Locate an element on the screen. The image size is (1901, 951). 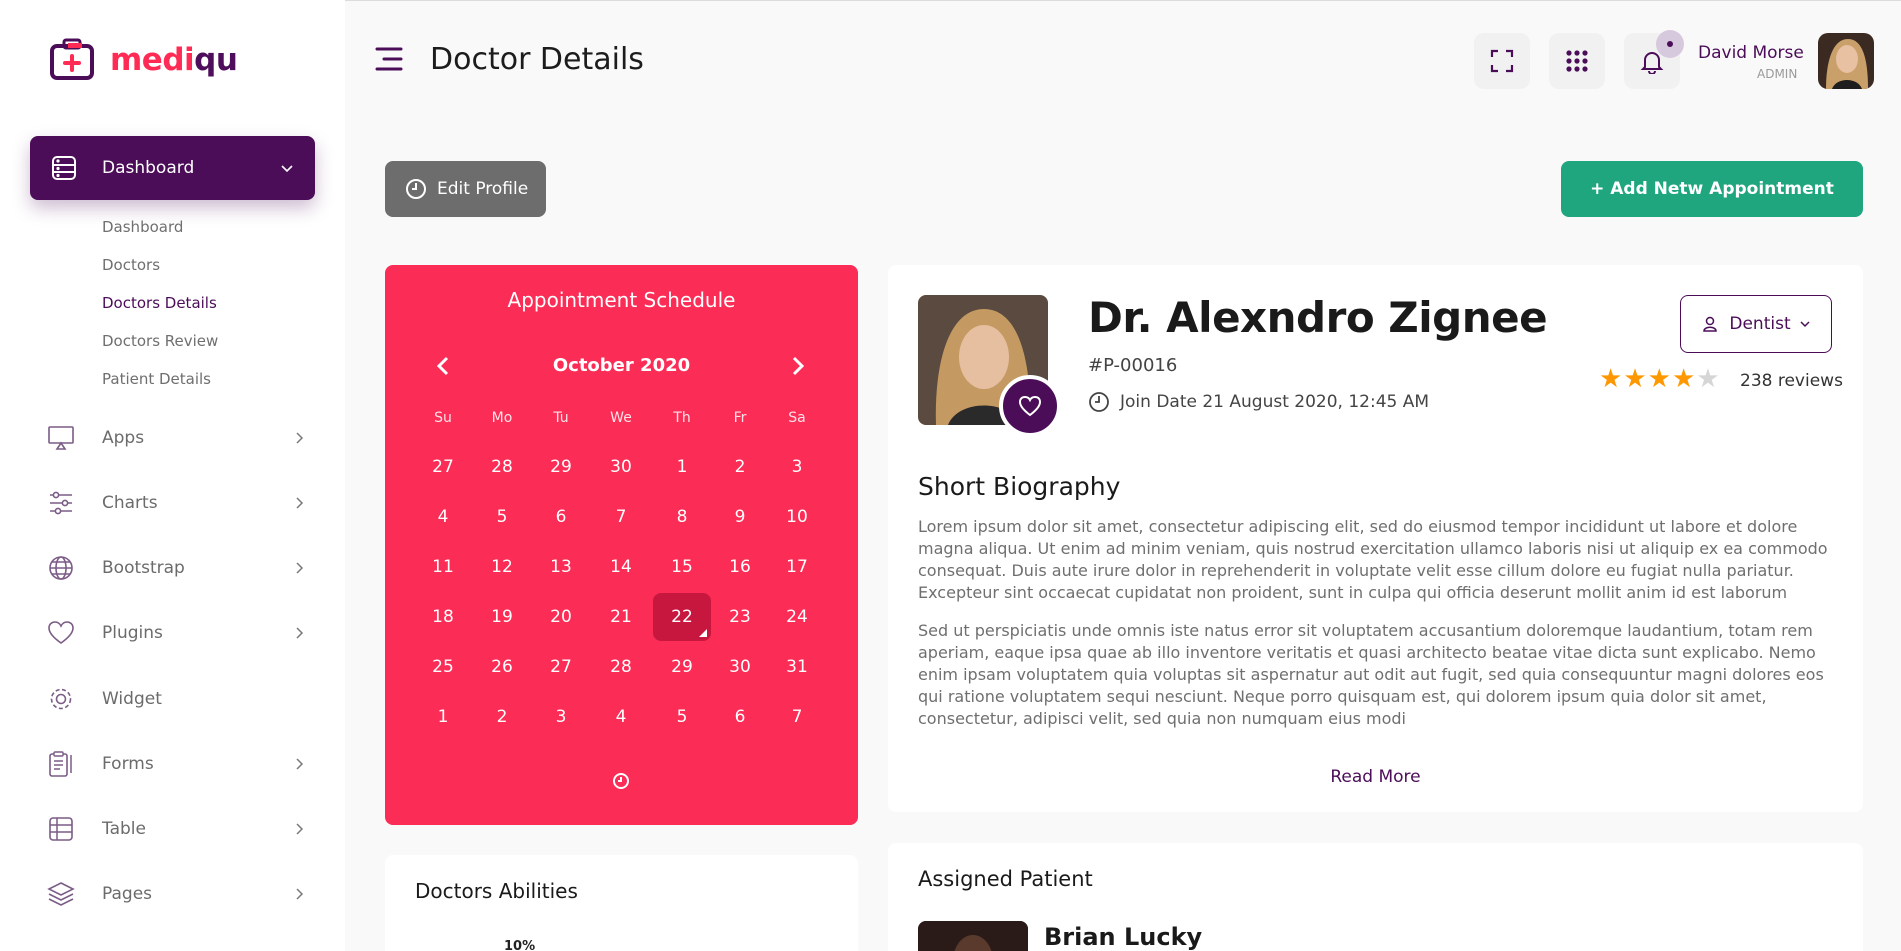
submenu-item-doctors-details: Doctors Details is located at coordinates (160, 311).